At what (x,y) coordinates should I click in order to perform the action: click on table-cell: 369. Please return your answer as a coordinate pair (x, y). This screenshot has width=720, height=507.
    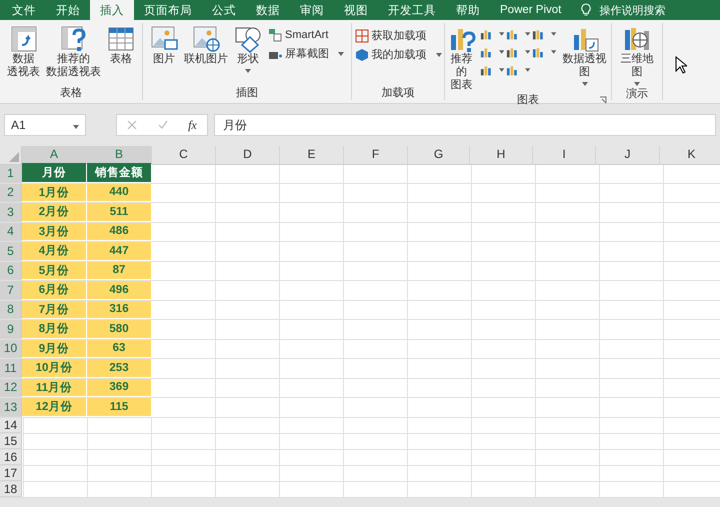
    Looking at the image, I should click on (119, 387).